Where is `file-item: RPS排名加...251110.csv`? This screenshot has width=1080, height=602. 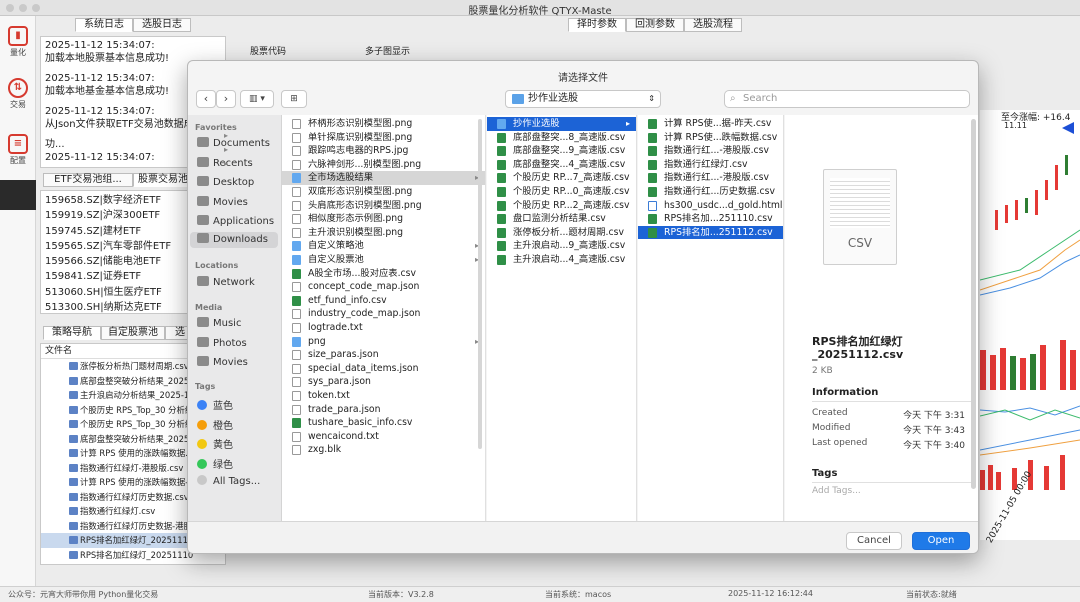 file-item: RPS排名加...251110.csv is located at coordinates (710, 219).